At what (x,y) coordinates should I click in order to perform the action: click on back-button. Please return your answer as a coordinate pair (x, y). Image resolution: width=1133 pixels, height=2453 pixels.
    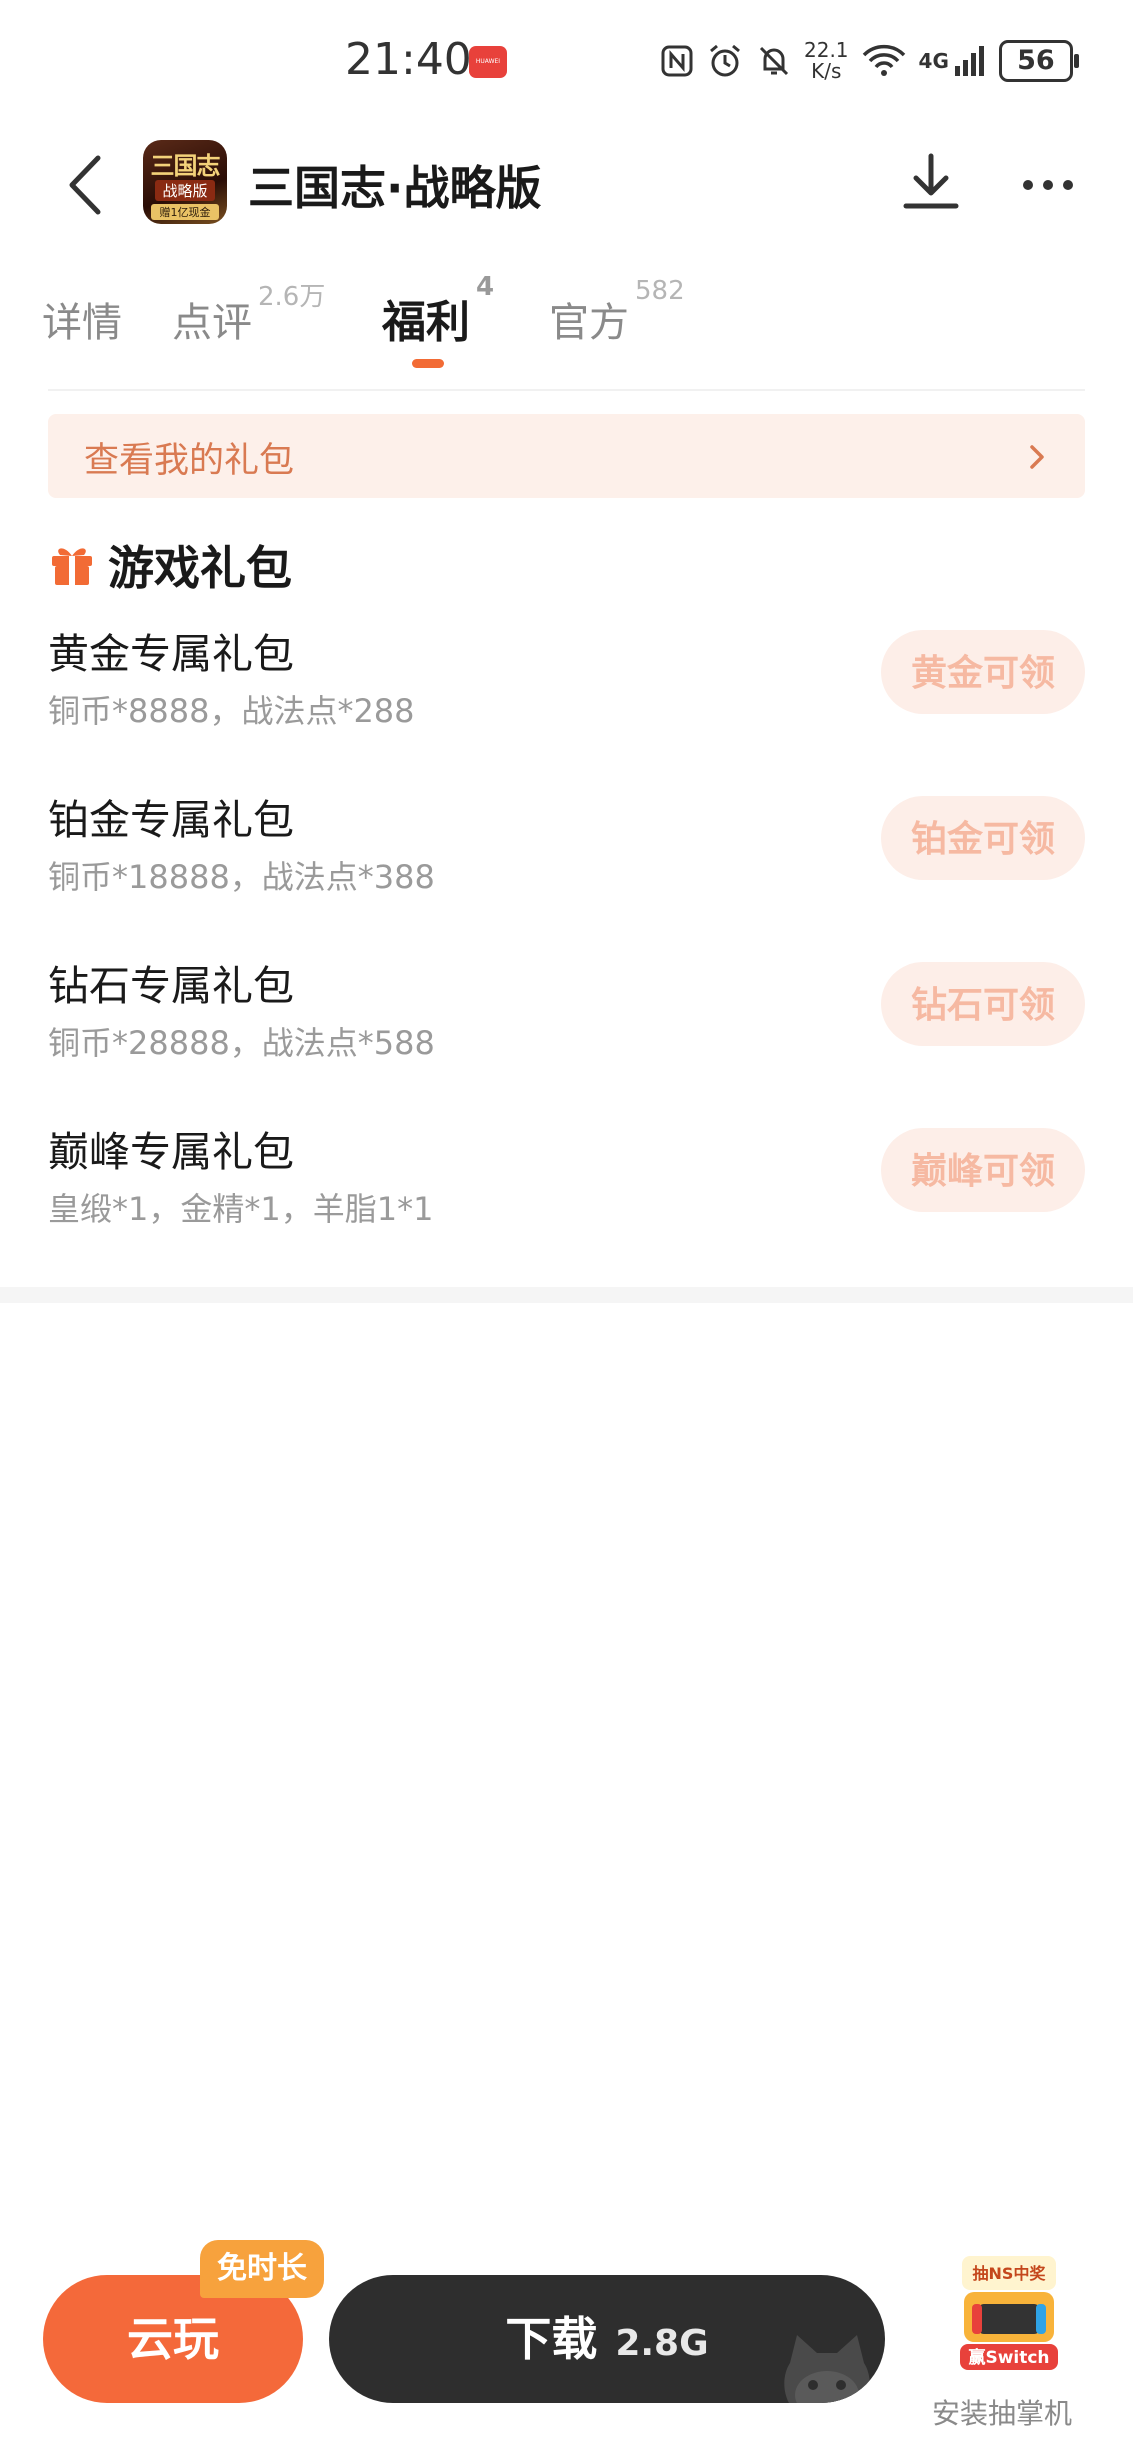
    Looking at the image, I should click on (88, 185).